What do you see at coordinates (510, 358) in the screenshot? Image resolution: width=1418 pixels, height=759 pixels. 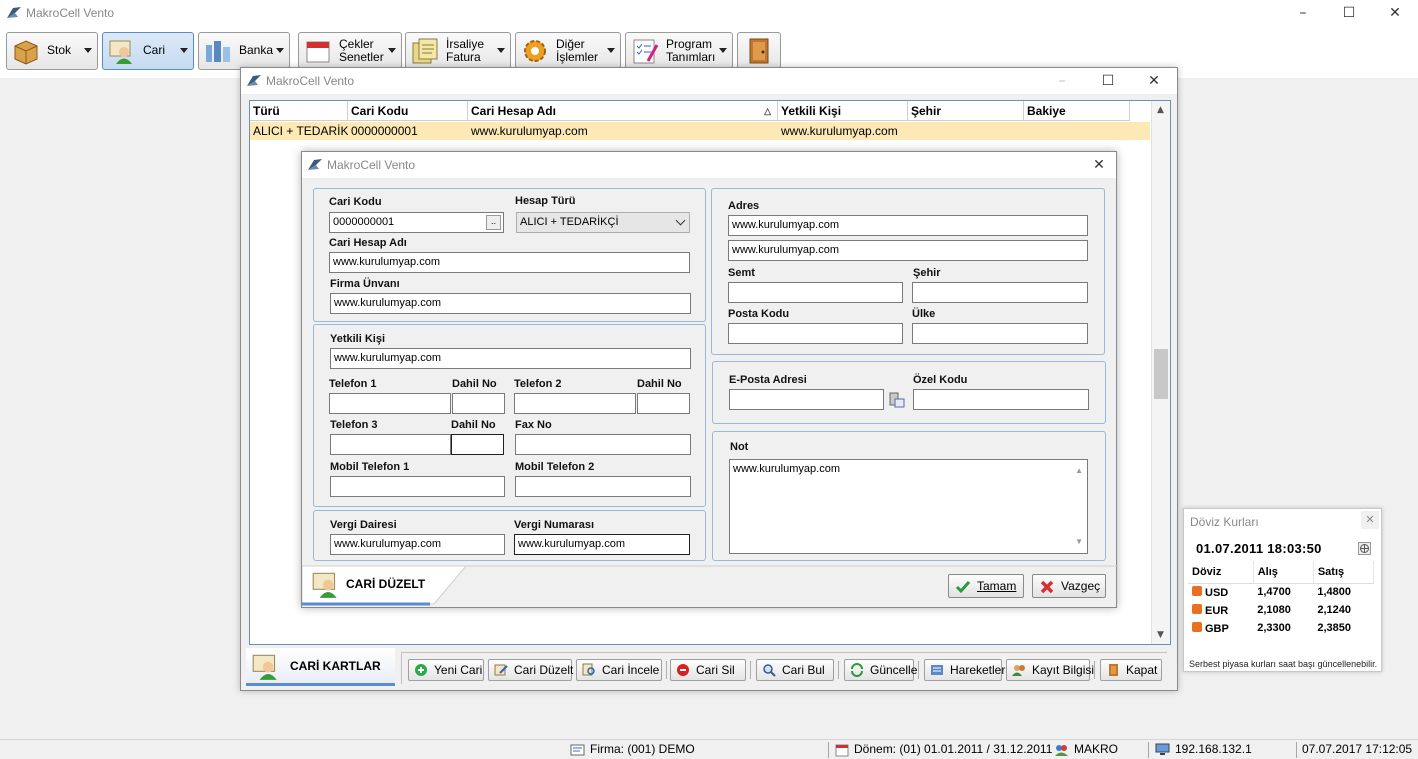 I see `yetkili-kisi-field: www.kurulumyap.com` at bounding box center [510, 358].